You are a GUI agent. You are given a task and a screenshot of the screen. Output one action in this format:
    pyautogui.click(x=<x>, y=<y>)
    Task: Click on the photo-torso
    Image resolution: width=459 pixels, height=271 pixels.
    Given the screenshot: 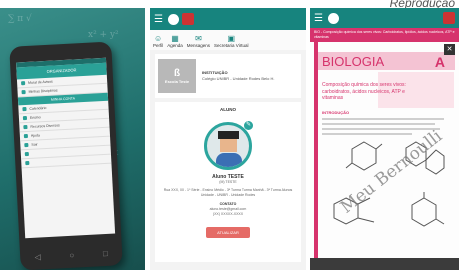 What is the action you would take?
    pyautogui.click(x=229, y=160)
    